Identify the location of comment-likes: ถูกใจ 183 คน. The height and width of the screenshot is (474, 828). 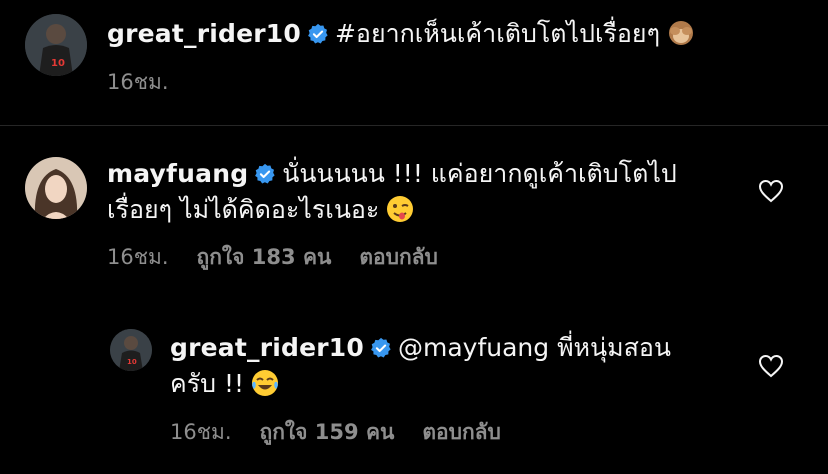
(264, 257).